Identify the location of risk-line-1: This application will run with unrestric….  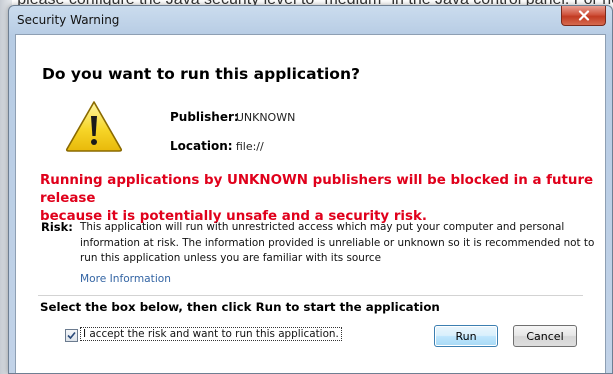
(322, 227).